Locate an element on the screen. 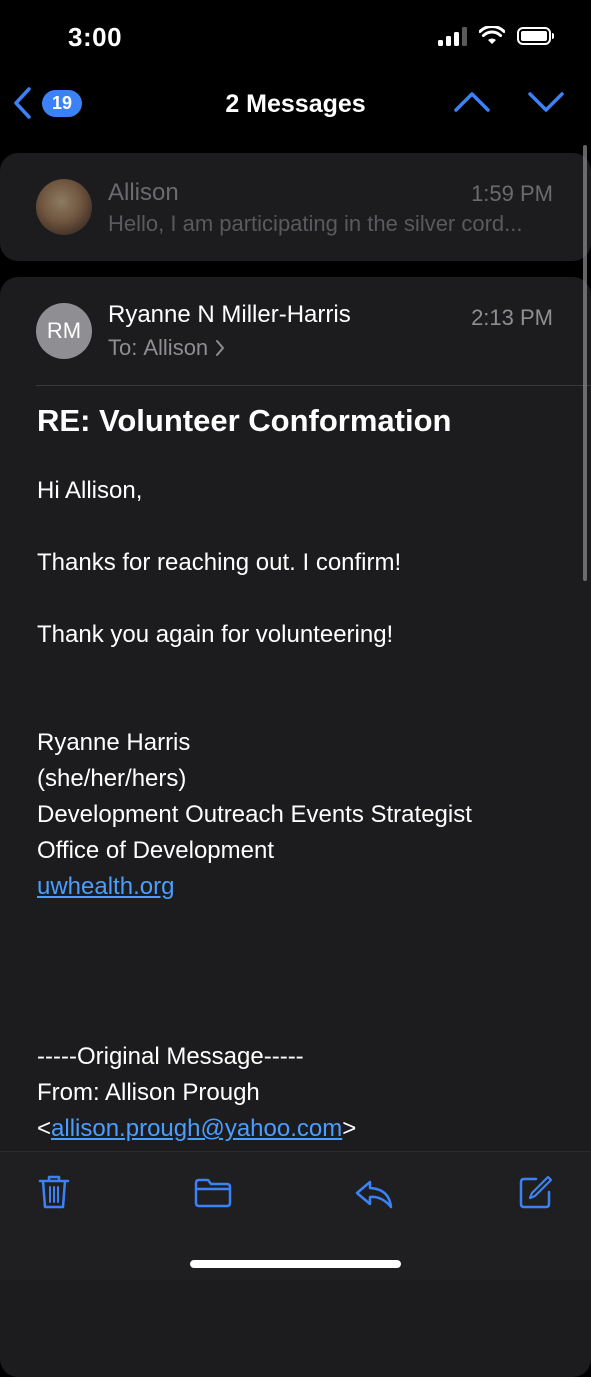  message-time: 1:59 PM is located at coordinates (512, 193).